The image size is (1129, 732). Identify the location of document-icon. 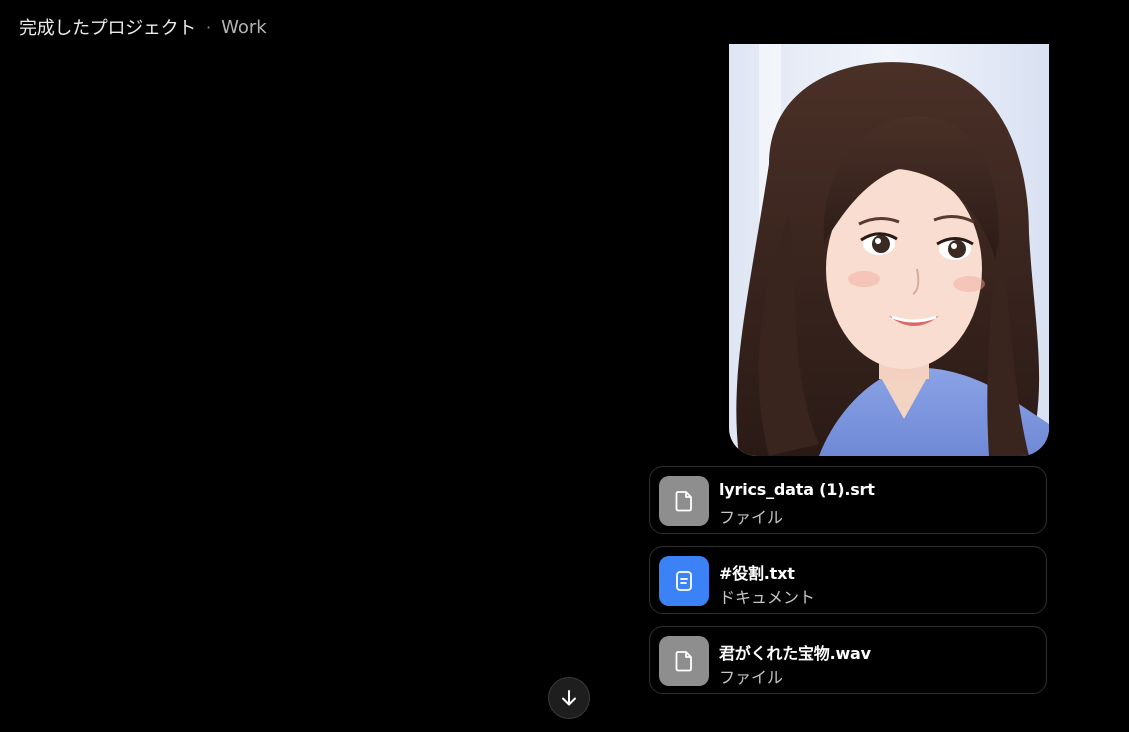
(684, 581).